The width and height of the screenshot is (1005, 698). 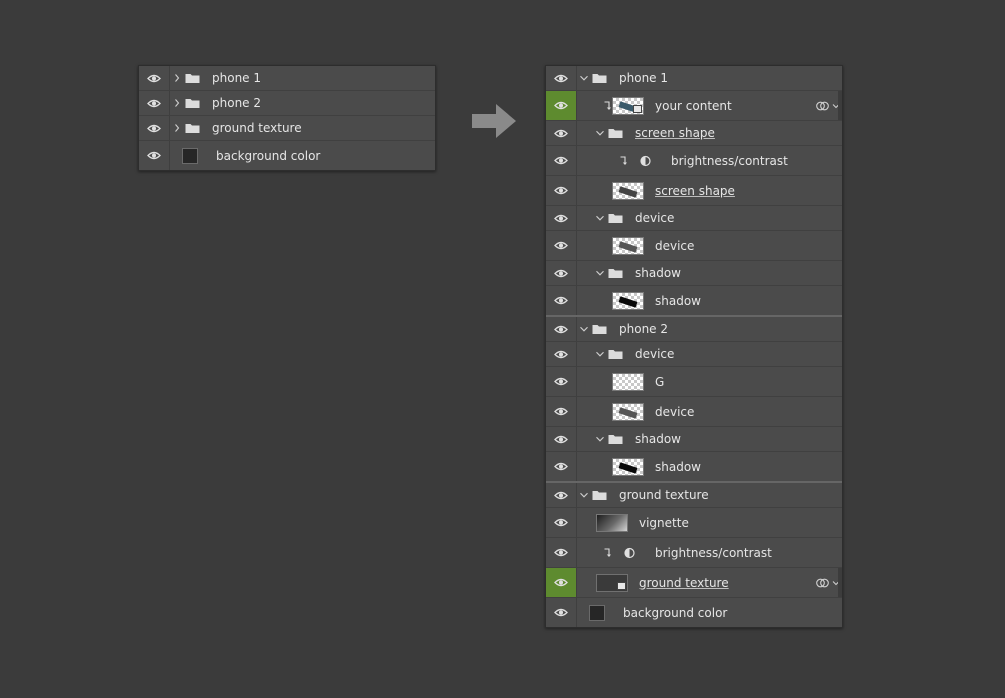 I want to click on layer-name: shadow, so click(x=658, y=439).